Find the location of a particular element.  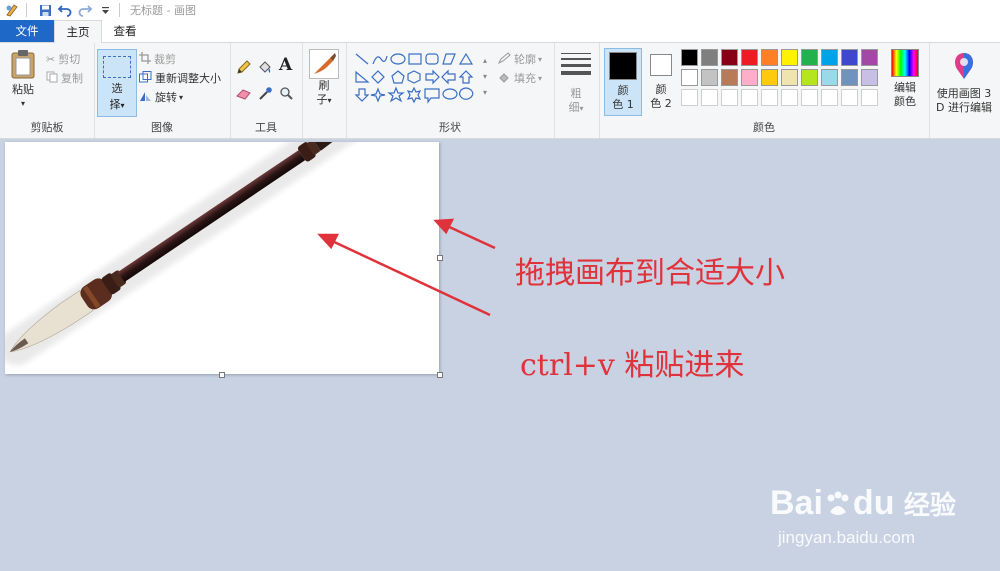

watermark-paw-icon is located at coordinates (838, 505).